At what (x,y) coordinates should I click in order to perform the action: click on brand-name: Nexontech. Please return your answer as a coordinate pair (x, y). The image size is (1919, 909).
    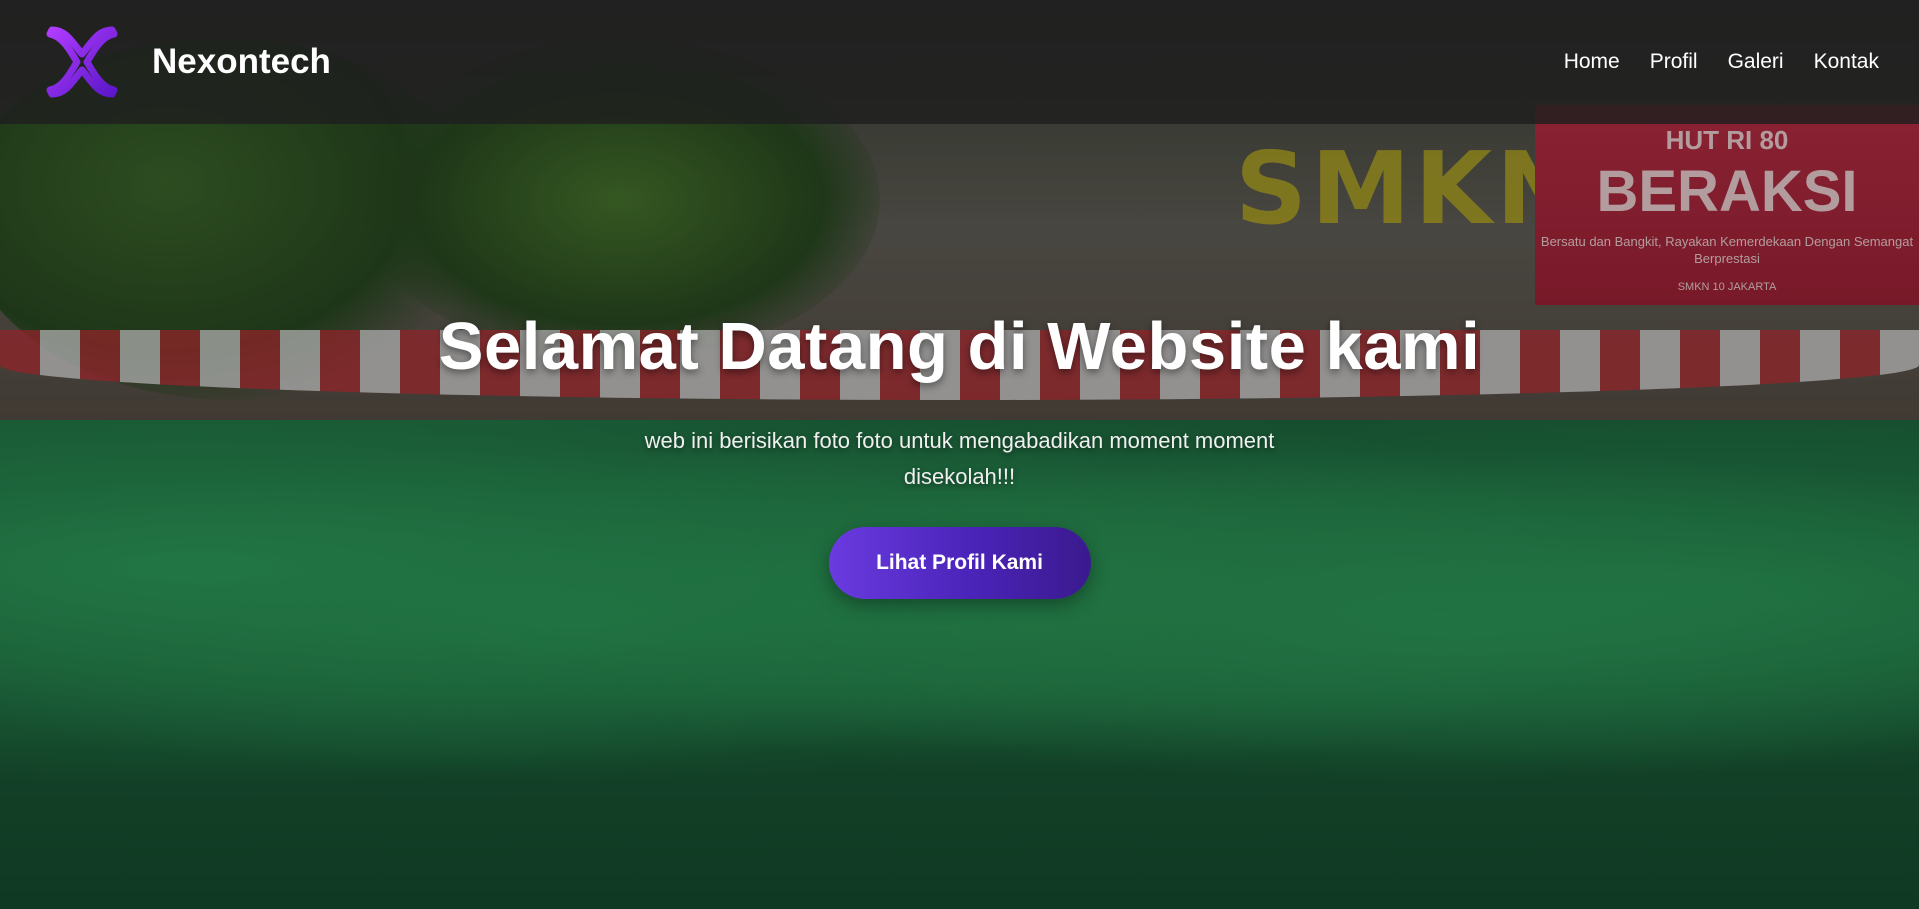
    Looking at the image, I should click on (241, 61).